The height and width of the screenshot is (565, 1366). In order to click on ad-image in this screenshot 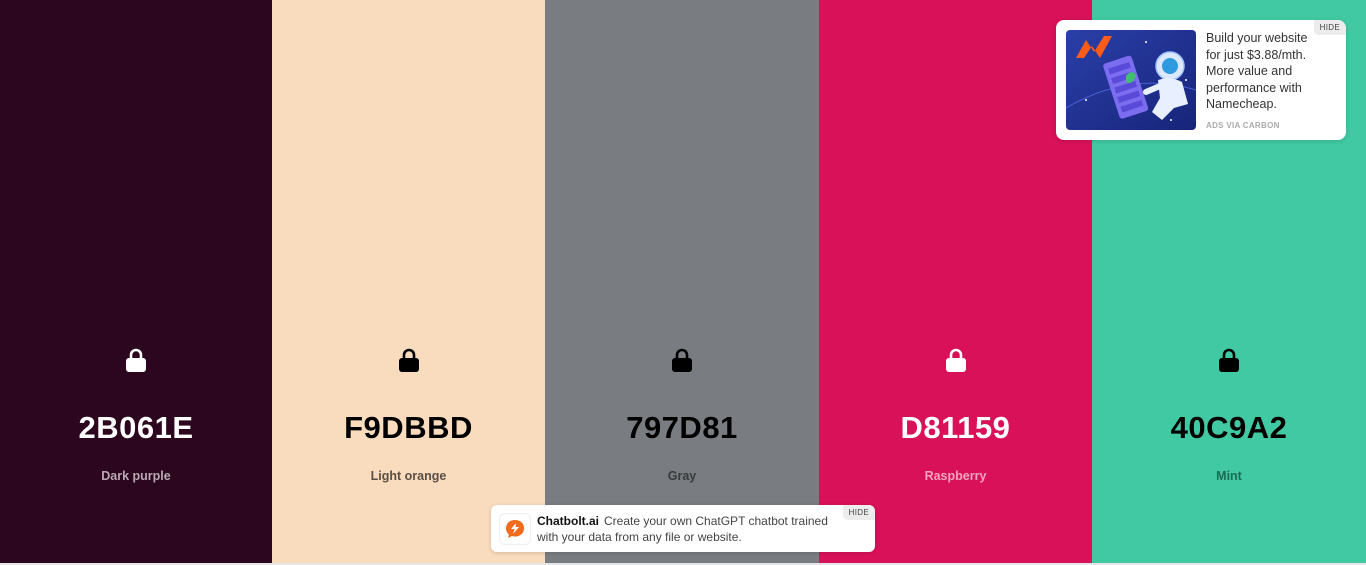, I will do `click(1131, 80)`.